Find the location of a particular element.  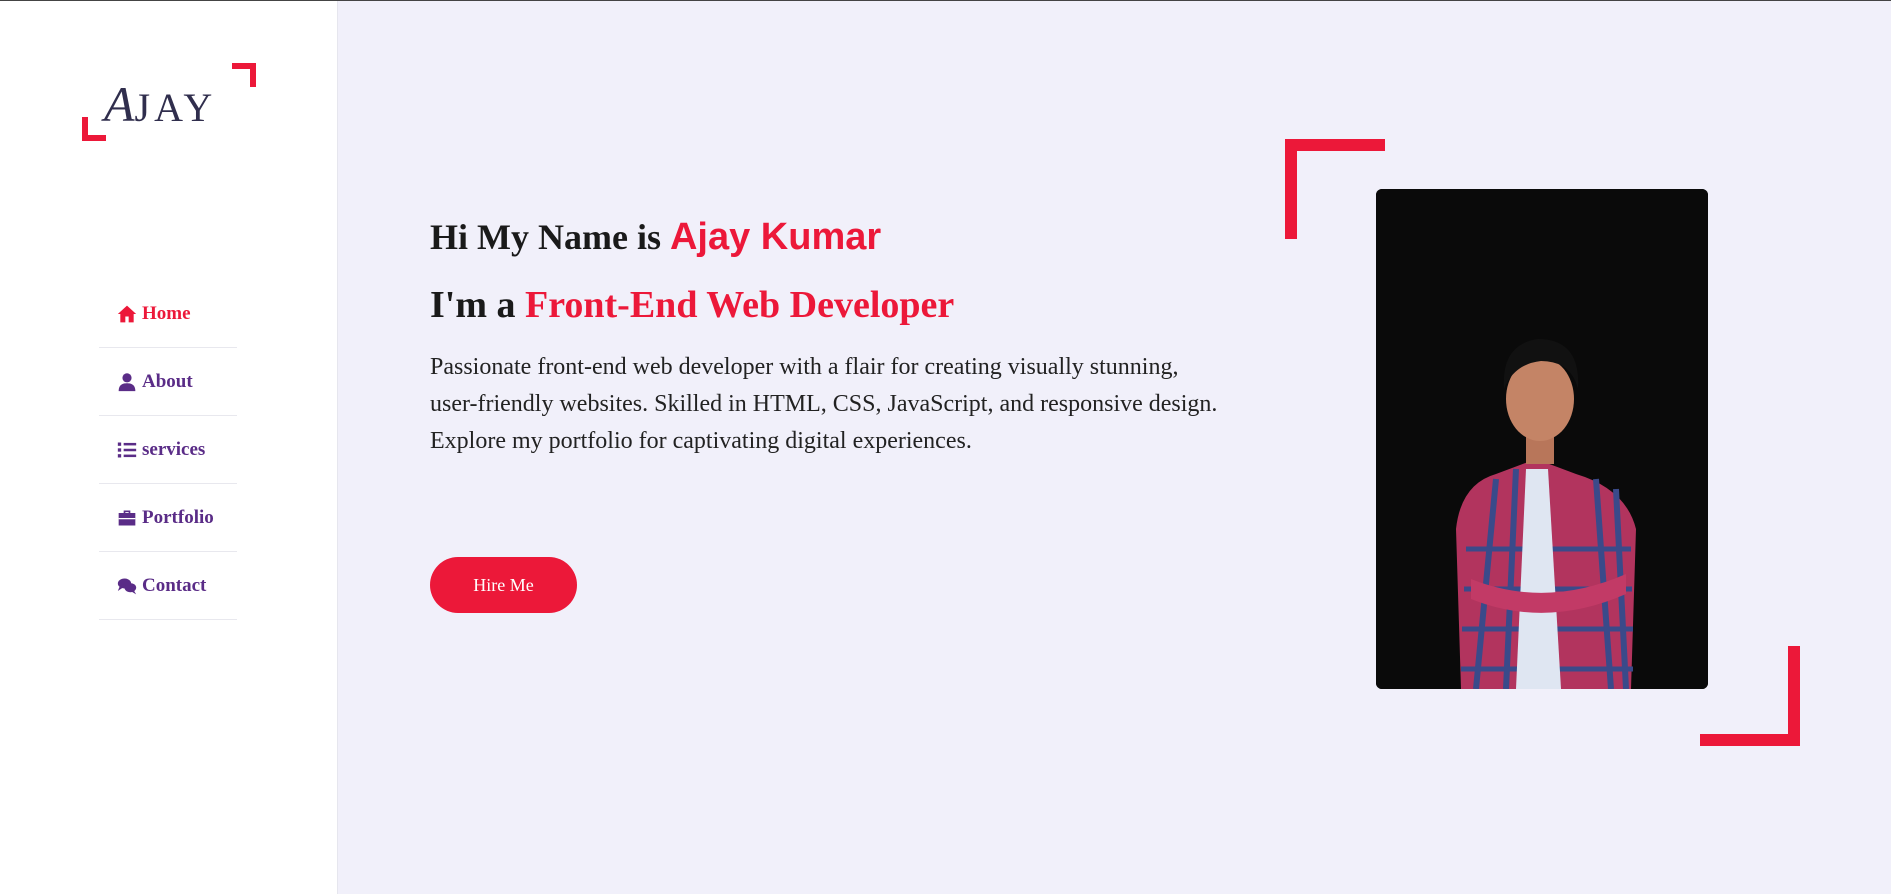

nav-item-label: Home is located at coordinates (166, 313).